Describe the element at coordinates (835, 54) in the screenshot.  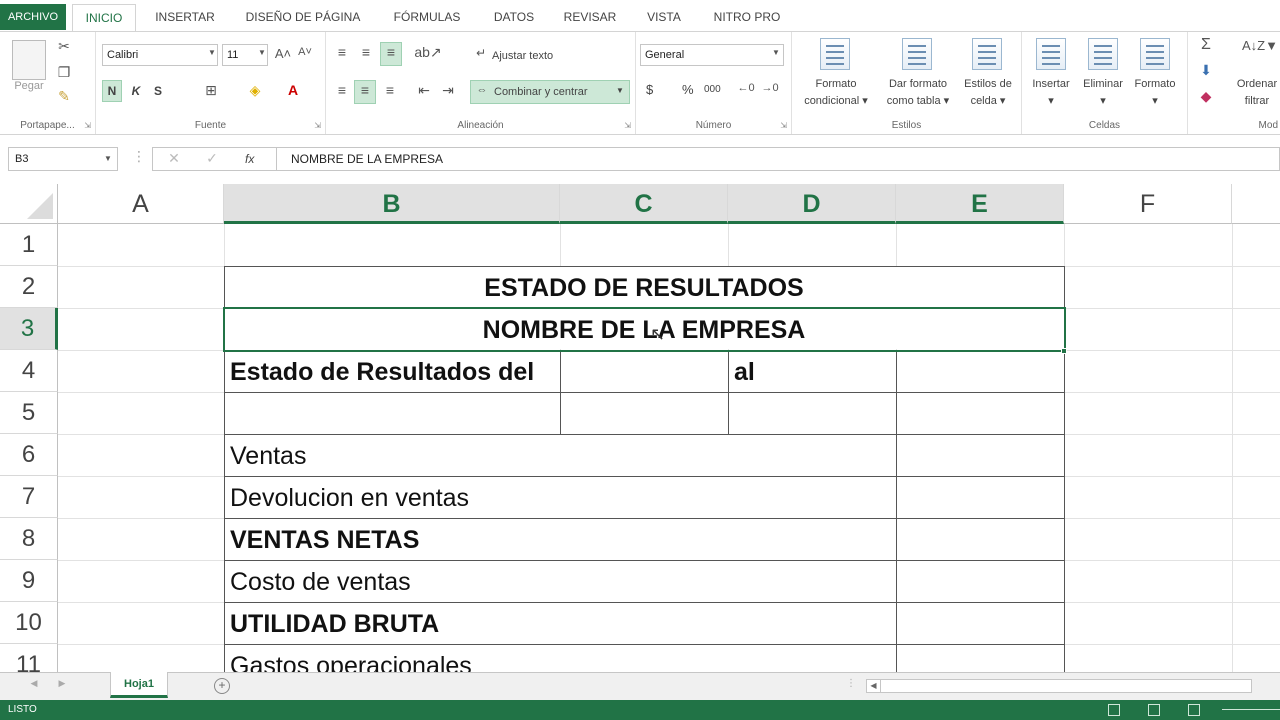
I see `conditional-format-icon` at that location.